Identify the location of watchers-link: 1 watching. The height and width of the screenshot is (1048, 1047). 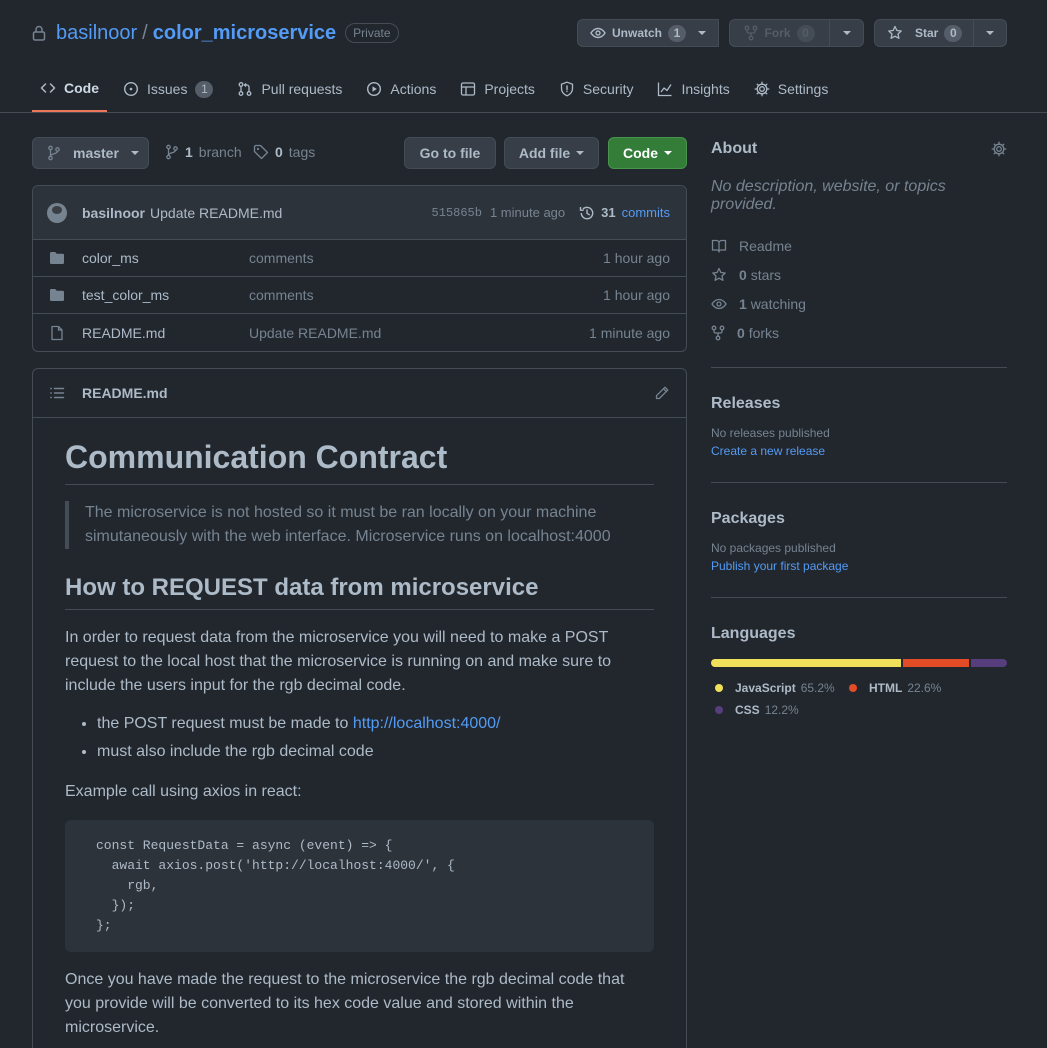
(859, 303).